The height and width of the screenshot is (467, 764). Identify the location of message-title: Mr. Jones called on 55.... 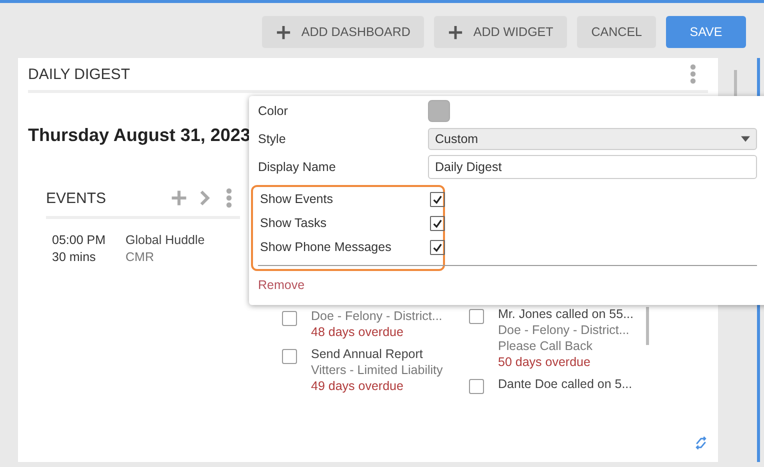
(566, 314).